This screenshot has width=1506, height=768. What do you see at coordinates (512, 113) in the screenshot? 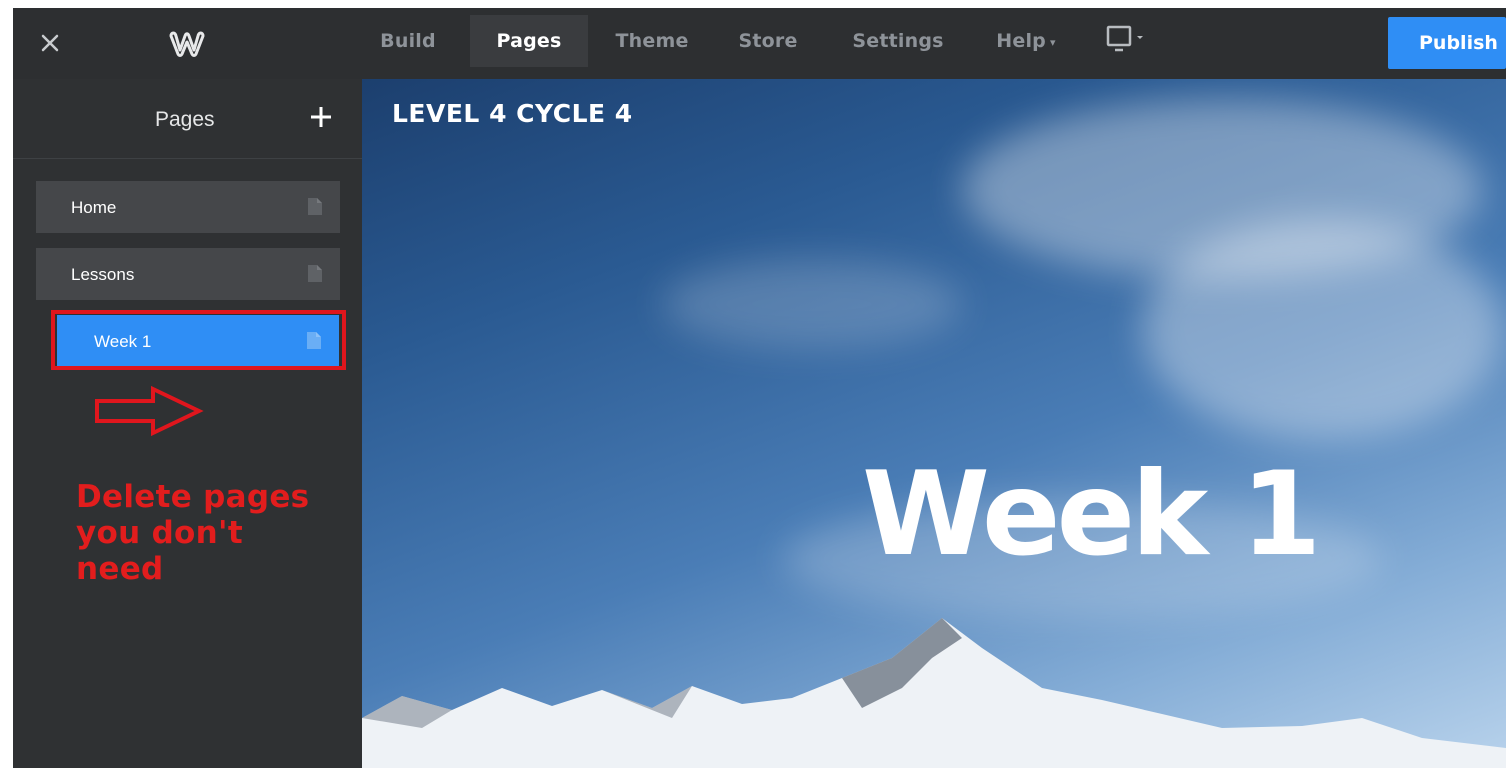
I see `site-title: LEVEL 4 CYCLE 4` at bounding box center [512, 113].